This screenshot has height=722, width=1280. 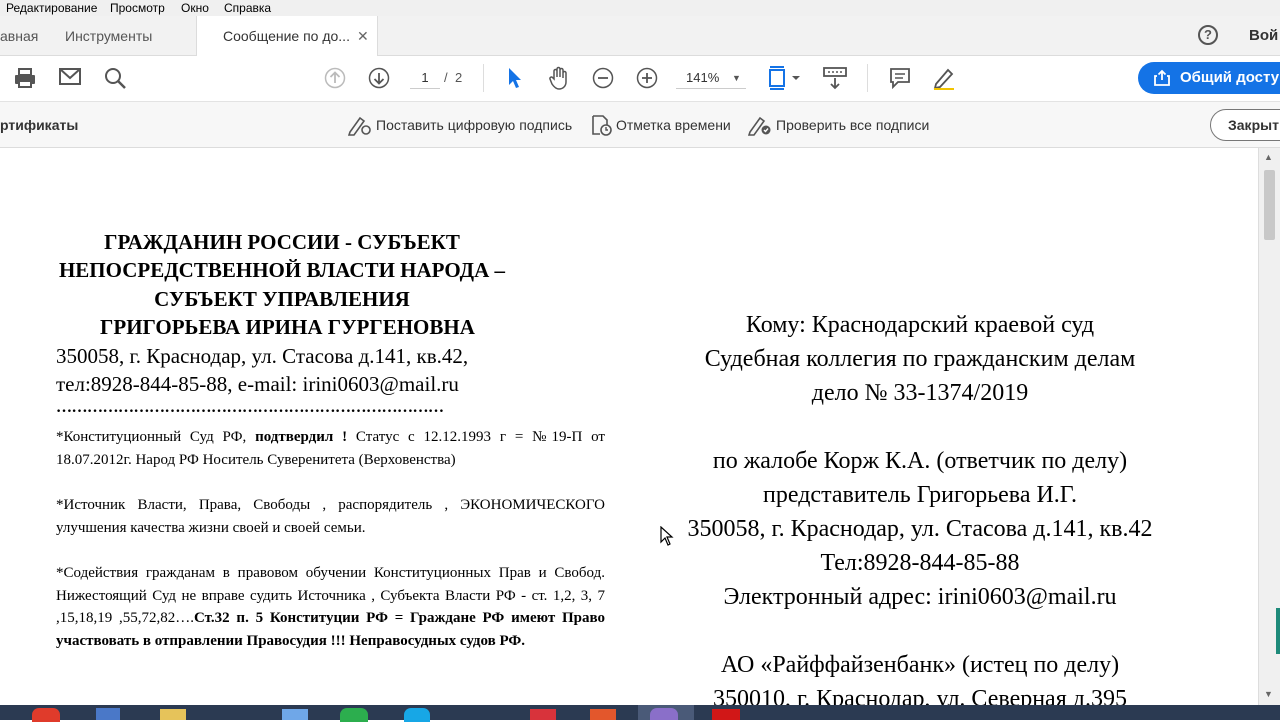 I want to click on side-panel-tab, so click(x=1278, y=631).